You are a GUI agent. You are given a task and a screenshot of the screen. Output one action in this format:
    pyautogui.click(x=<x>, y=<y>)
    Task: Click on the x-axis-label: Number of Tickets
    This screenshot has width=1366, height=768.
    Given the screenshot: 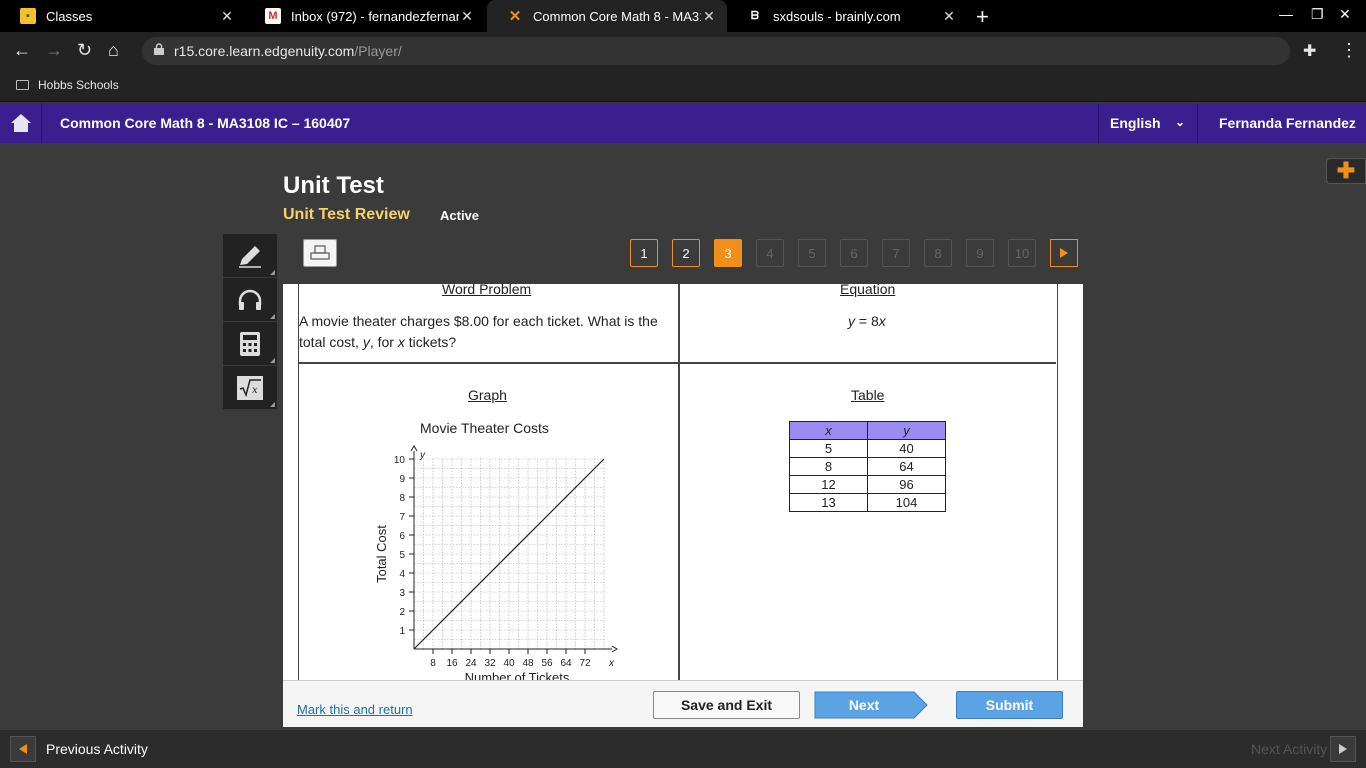 What is the action you would take?
    pyautogui.click(x=517, y=675)
    